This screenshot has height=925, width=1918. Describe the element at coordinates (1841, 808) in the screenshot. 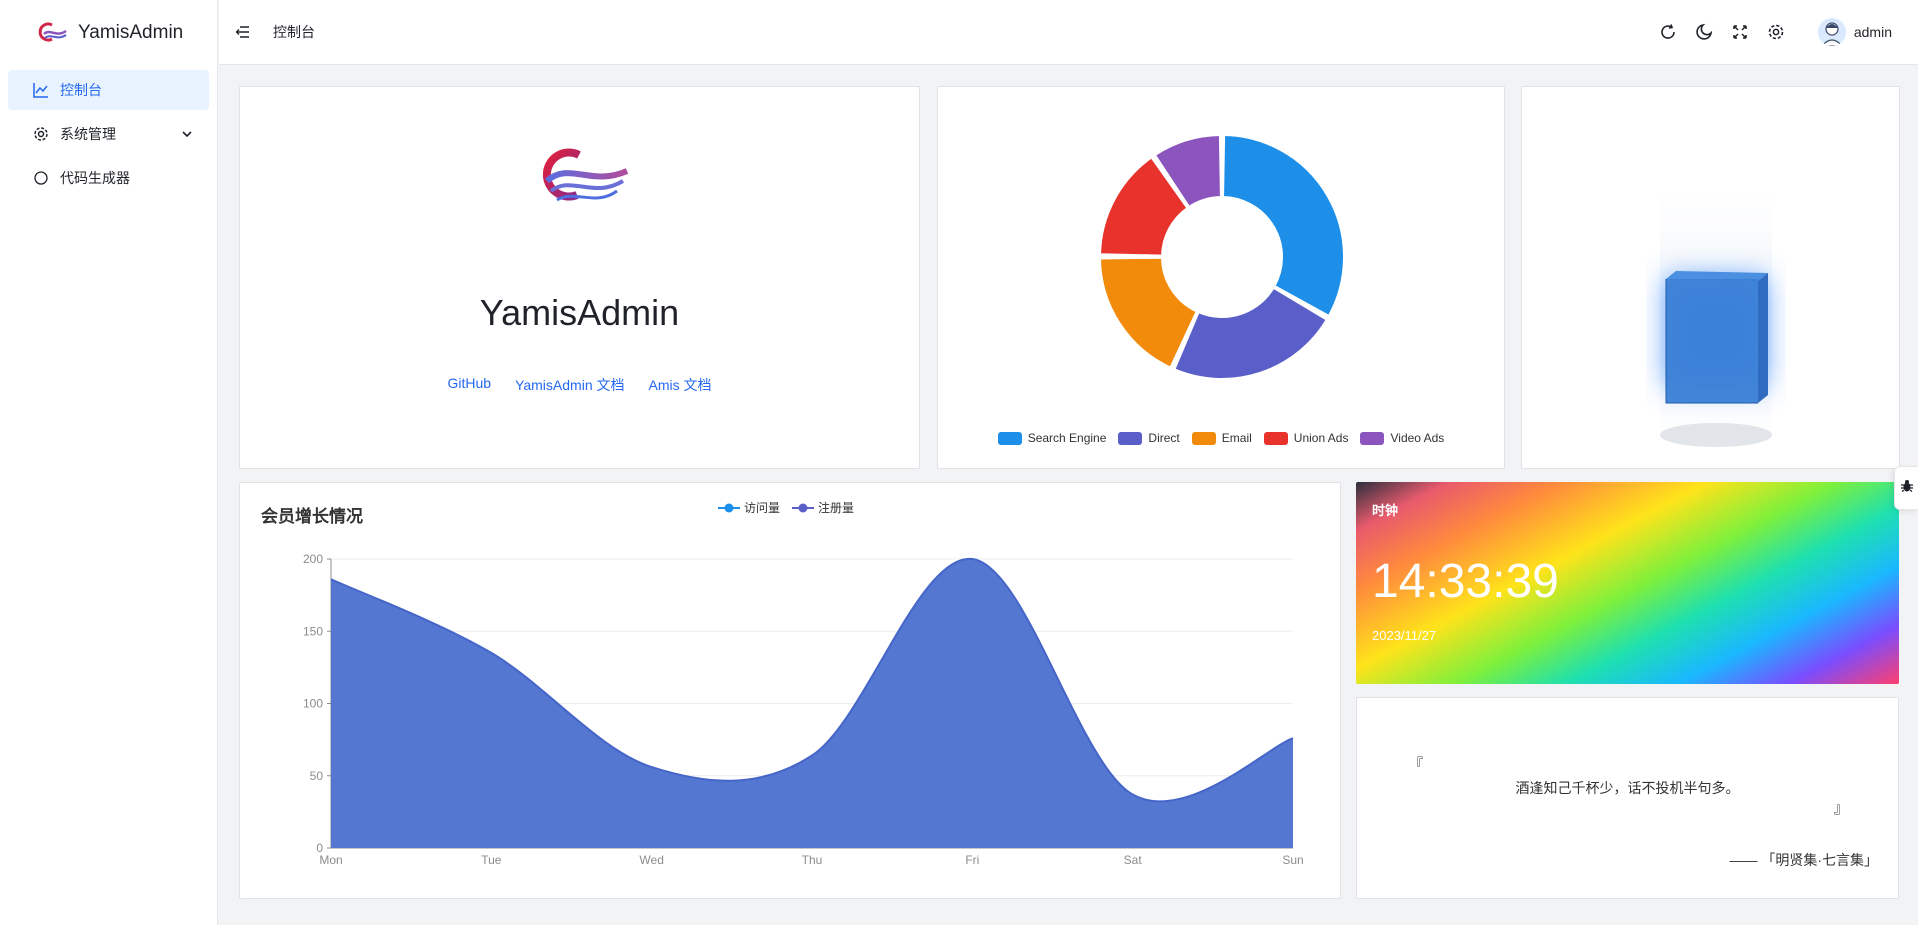

I see `quote-close-mark: 』` at that location.